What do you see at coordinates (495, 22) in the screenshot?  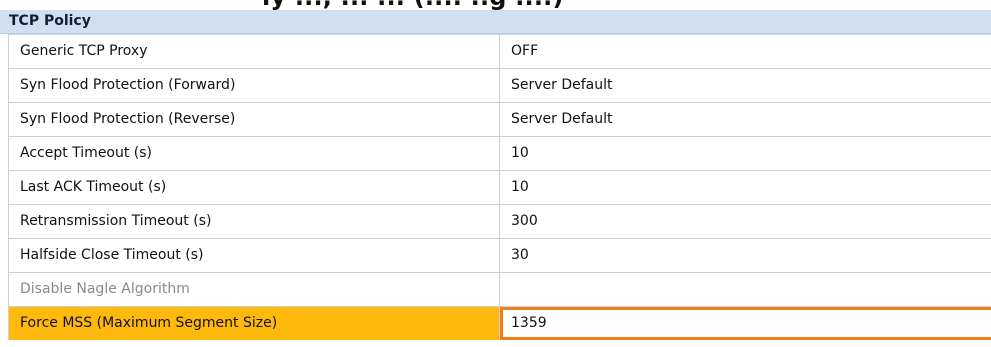 I see `section-header: TCP Policy` at bounding box center [495, 22].